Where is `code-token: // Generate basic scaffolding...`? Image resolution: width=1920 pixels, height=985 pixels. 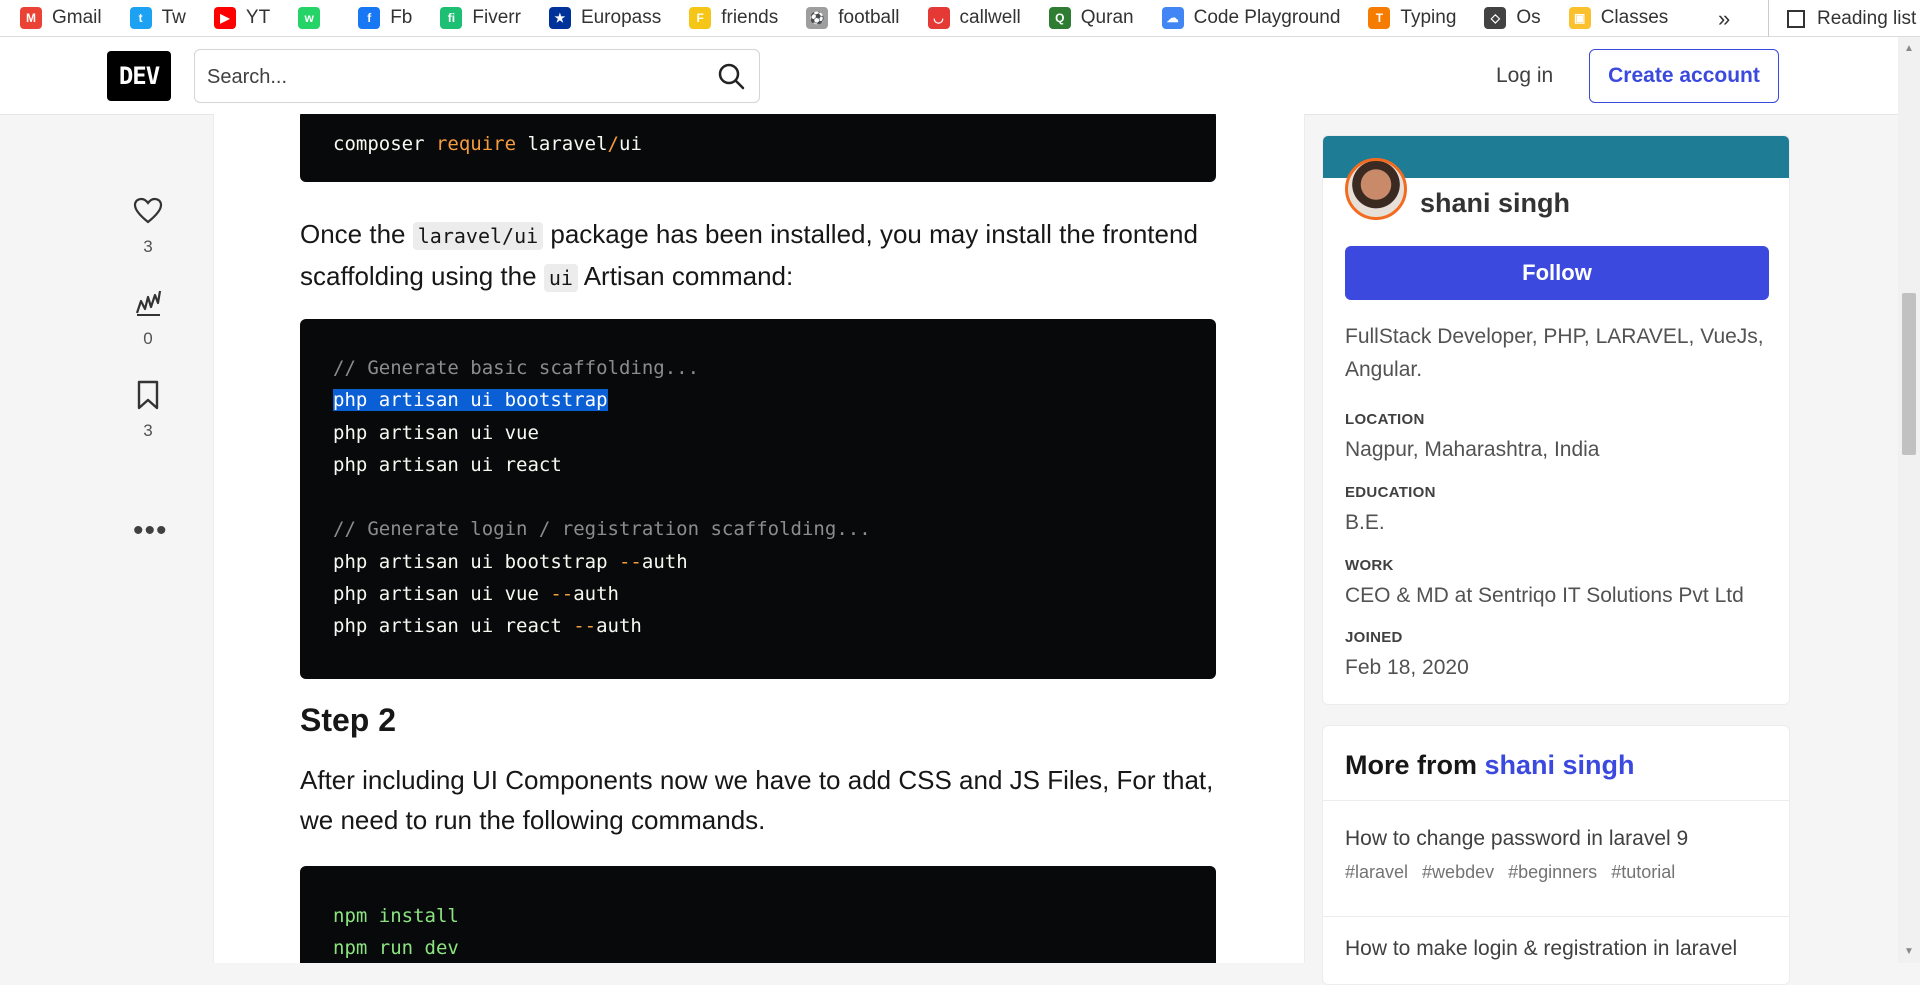
code-token: // Generate basic scaffolding... is located at coordinates (516, 368).